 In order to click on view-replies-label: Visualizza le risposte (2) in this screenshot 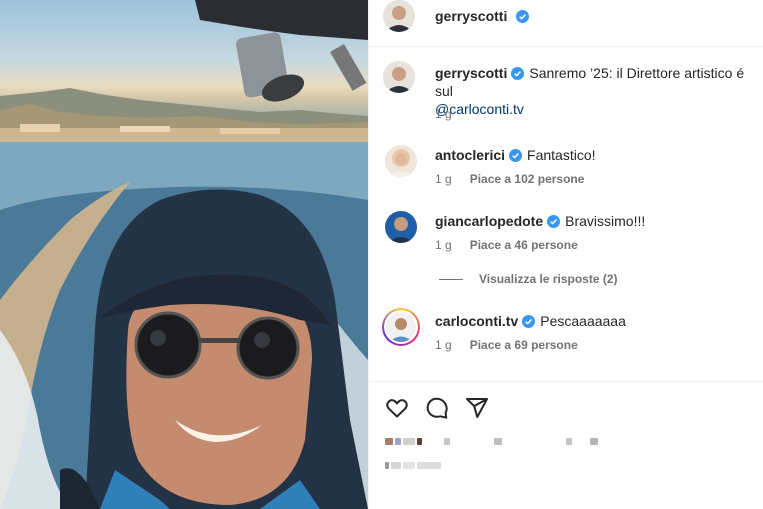, I will do `click(548, 279)`.